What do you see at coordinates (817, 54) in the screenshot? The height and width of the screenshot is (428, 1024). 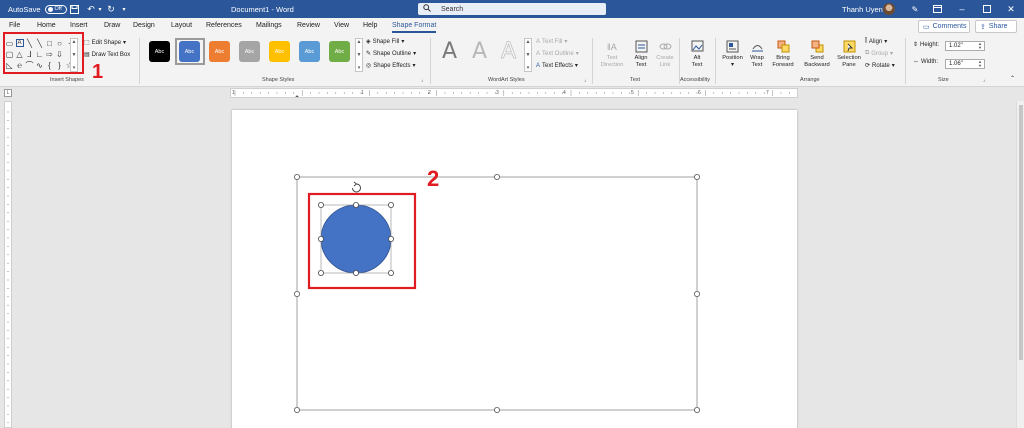 I see `send-backward-button: Send Backward` at bounding box center [817, 54].